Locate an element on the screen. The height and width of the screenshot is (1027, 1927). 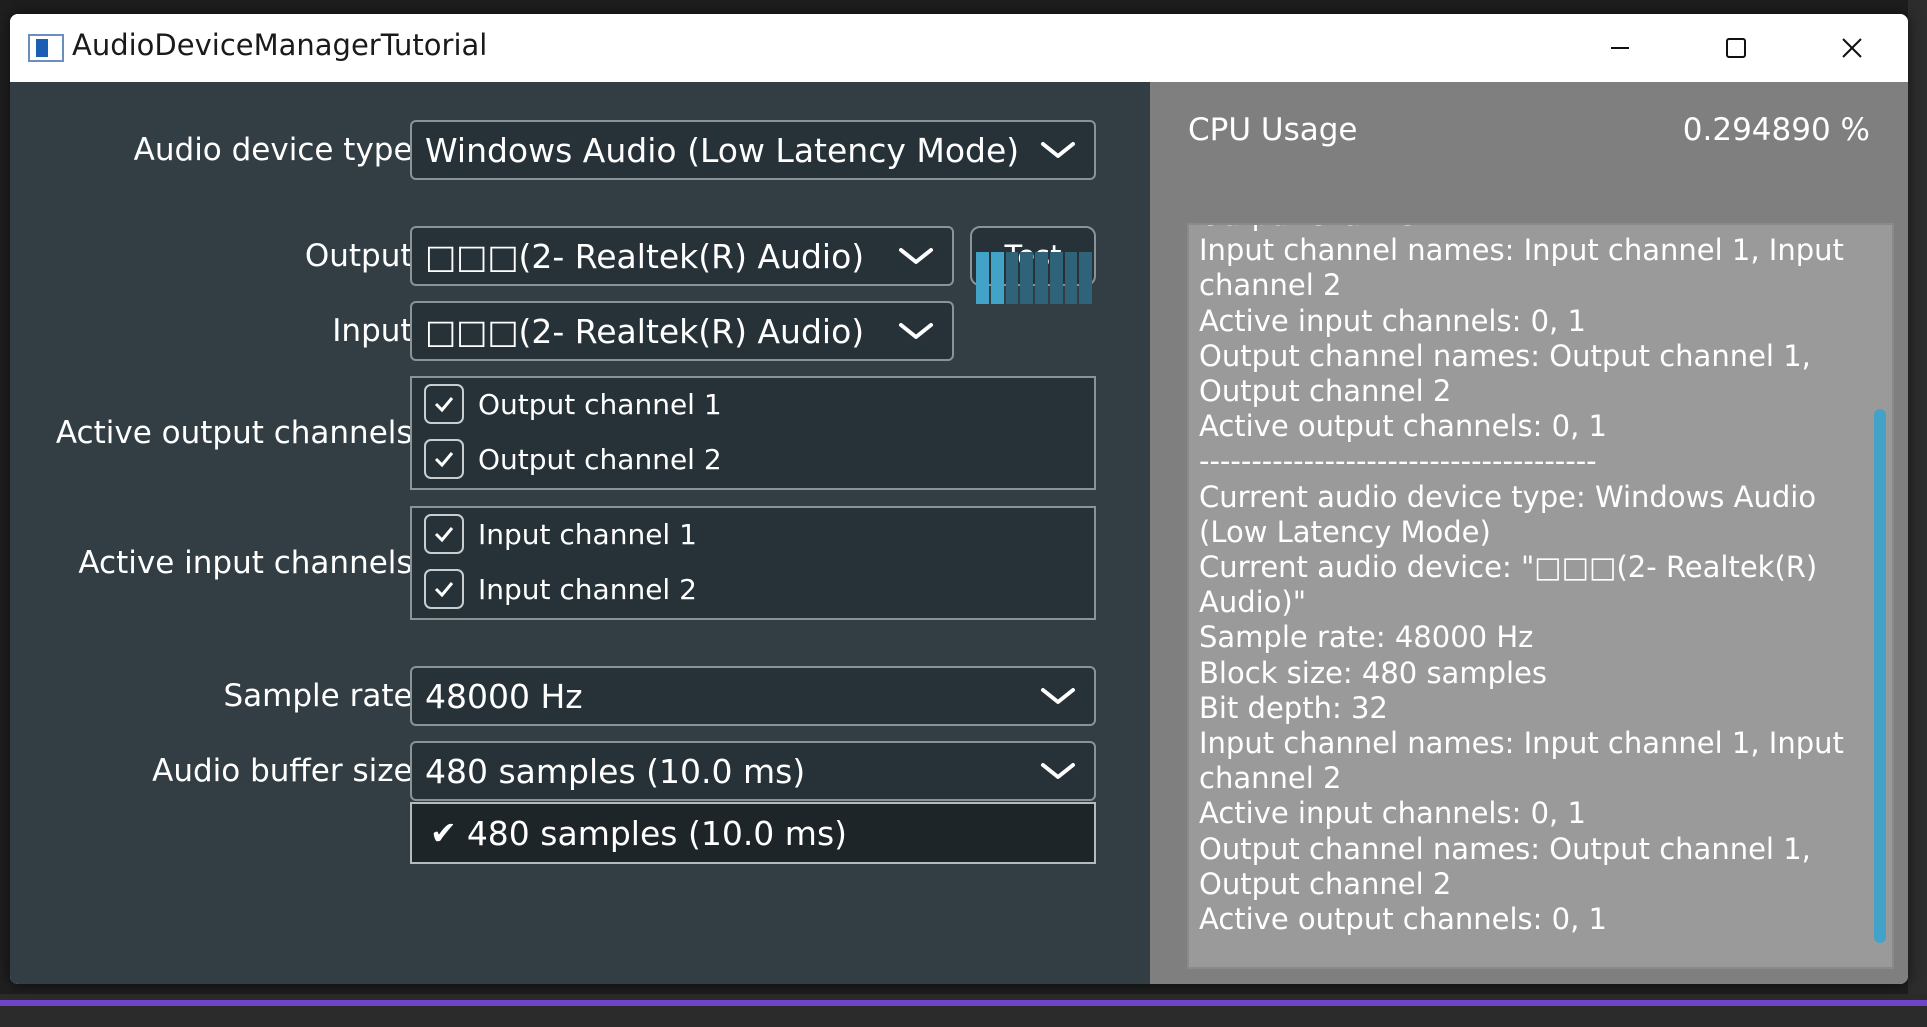
input-channel-2-checkbox is located at coordinates (444, 589).